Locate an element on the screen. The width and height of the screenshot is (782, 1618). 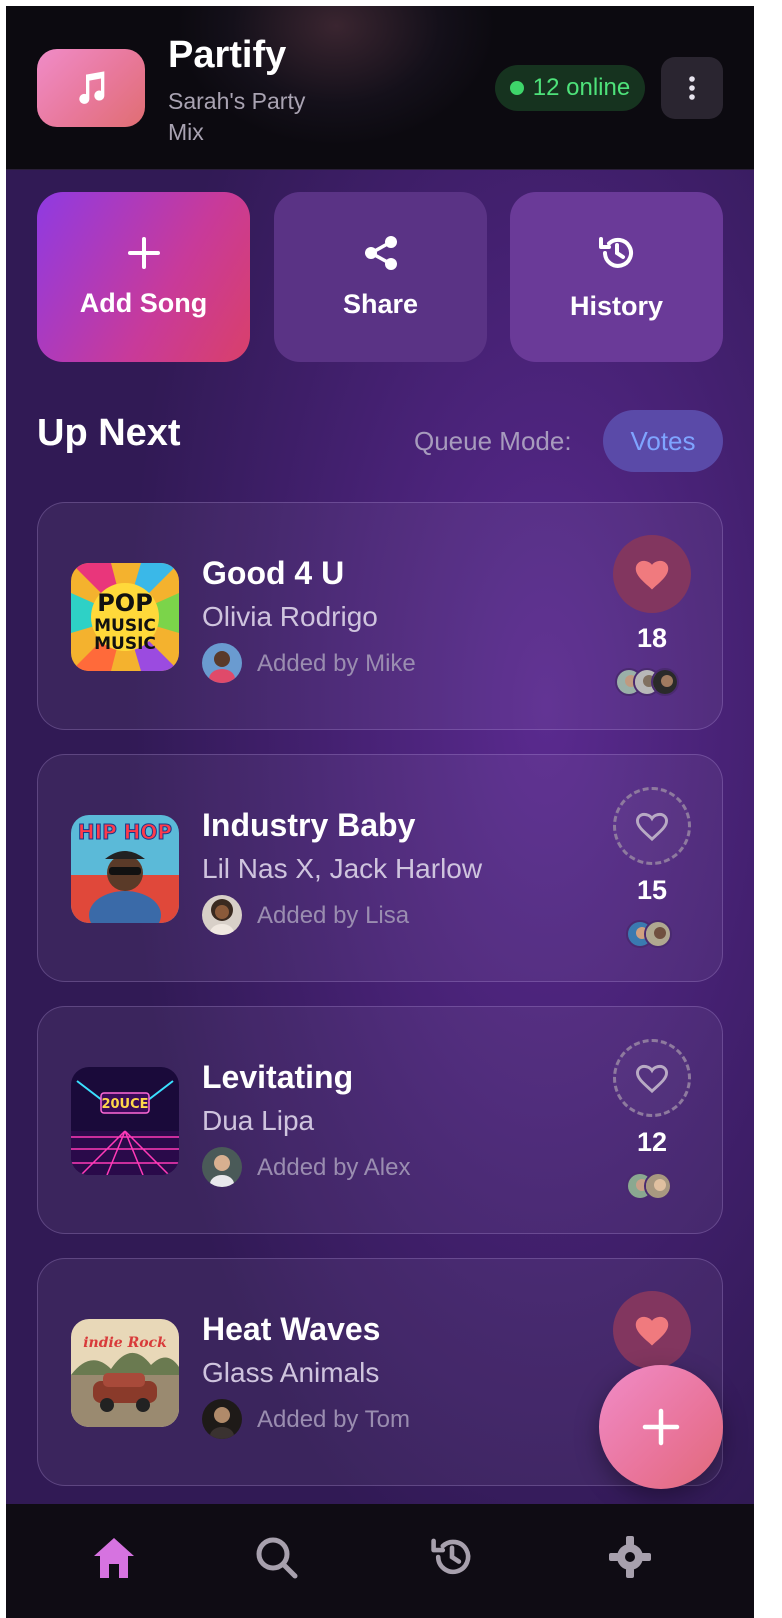
cover-text-indie-rock: indie Rock is located at coordinates (125, 1343).